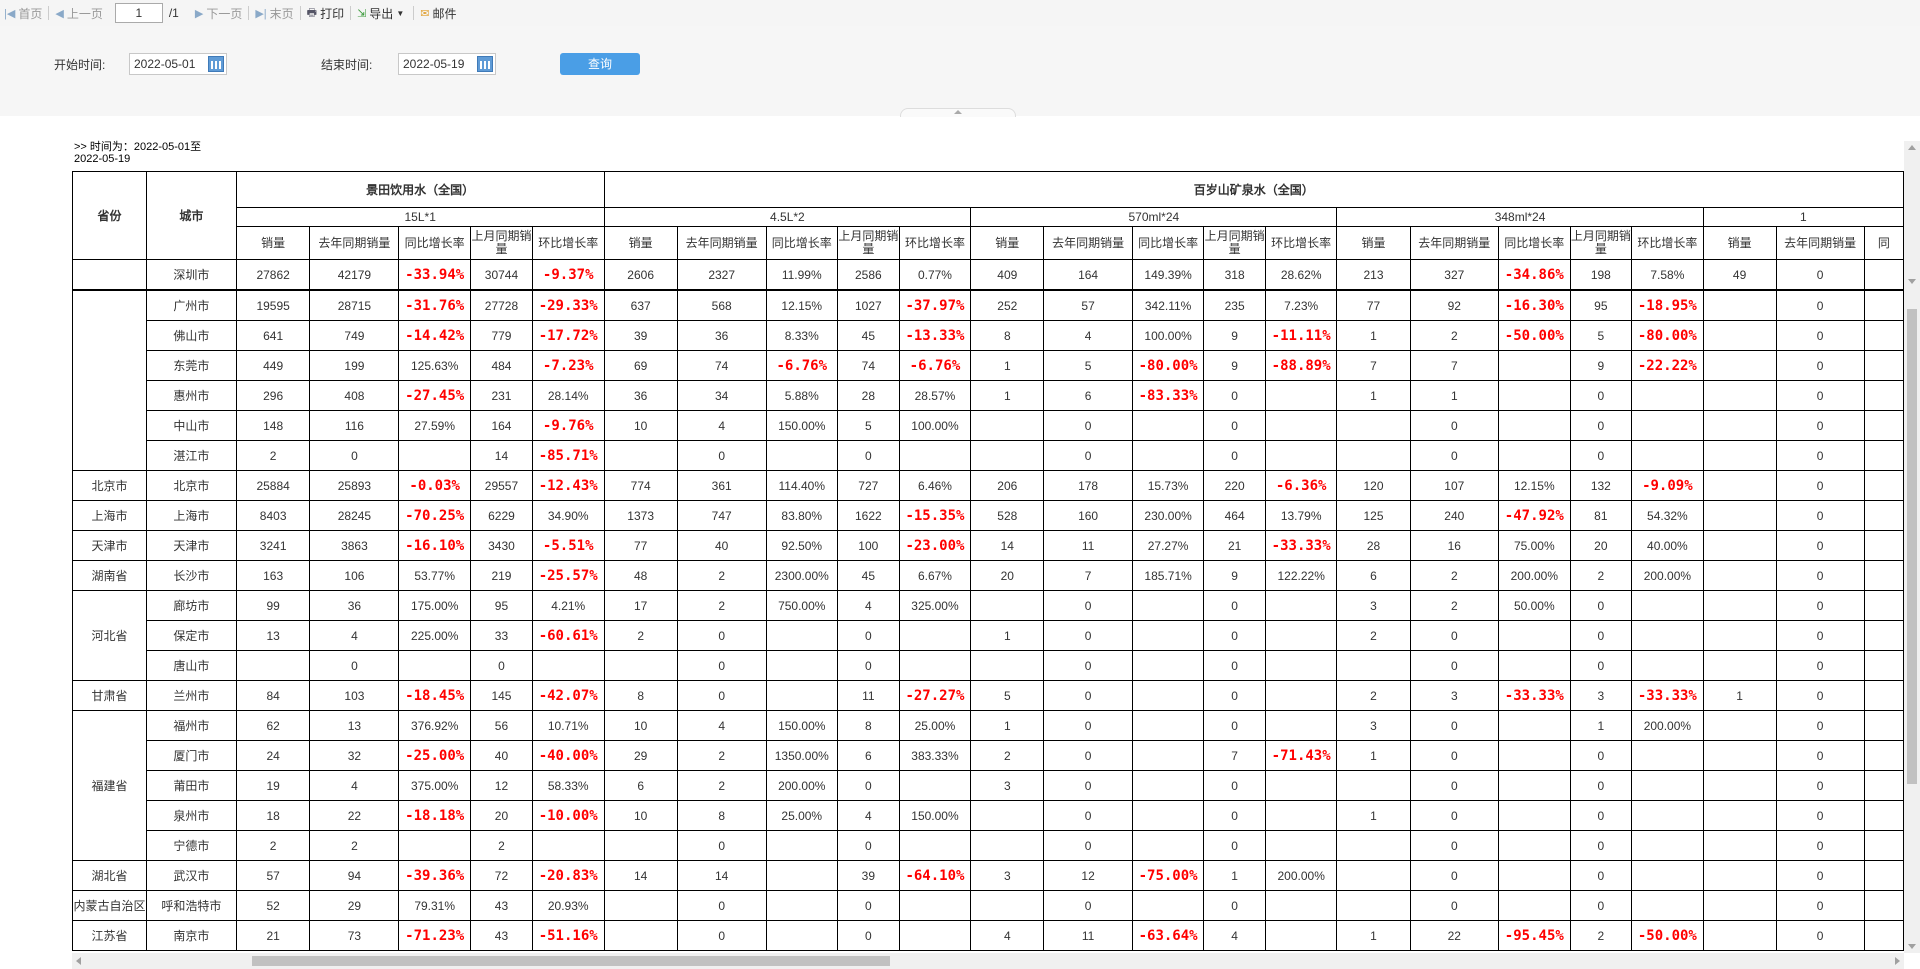 The image size is (1920, 969). What do you see at coordinates (868, 875) in the screenshot?
I see `value-cell: 39` at bounding box center [868, 875].